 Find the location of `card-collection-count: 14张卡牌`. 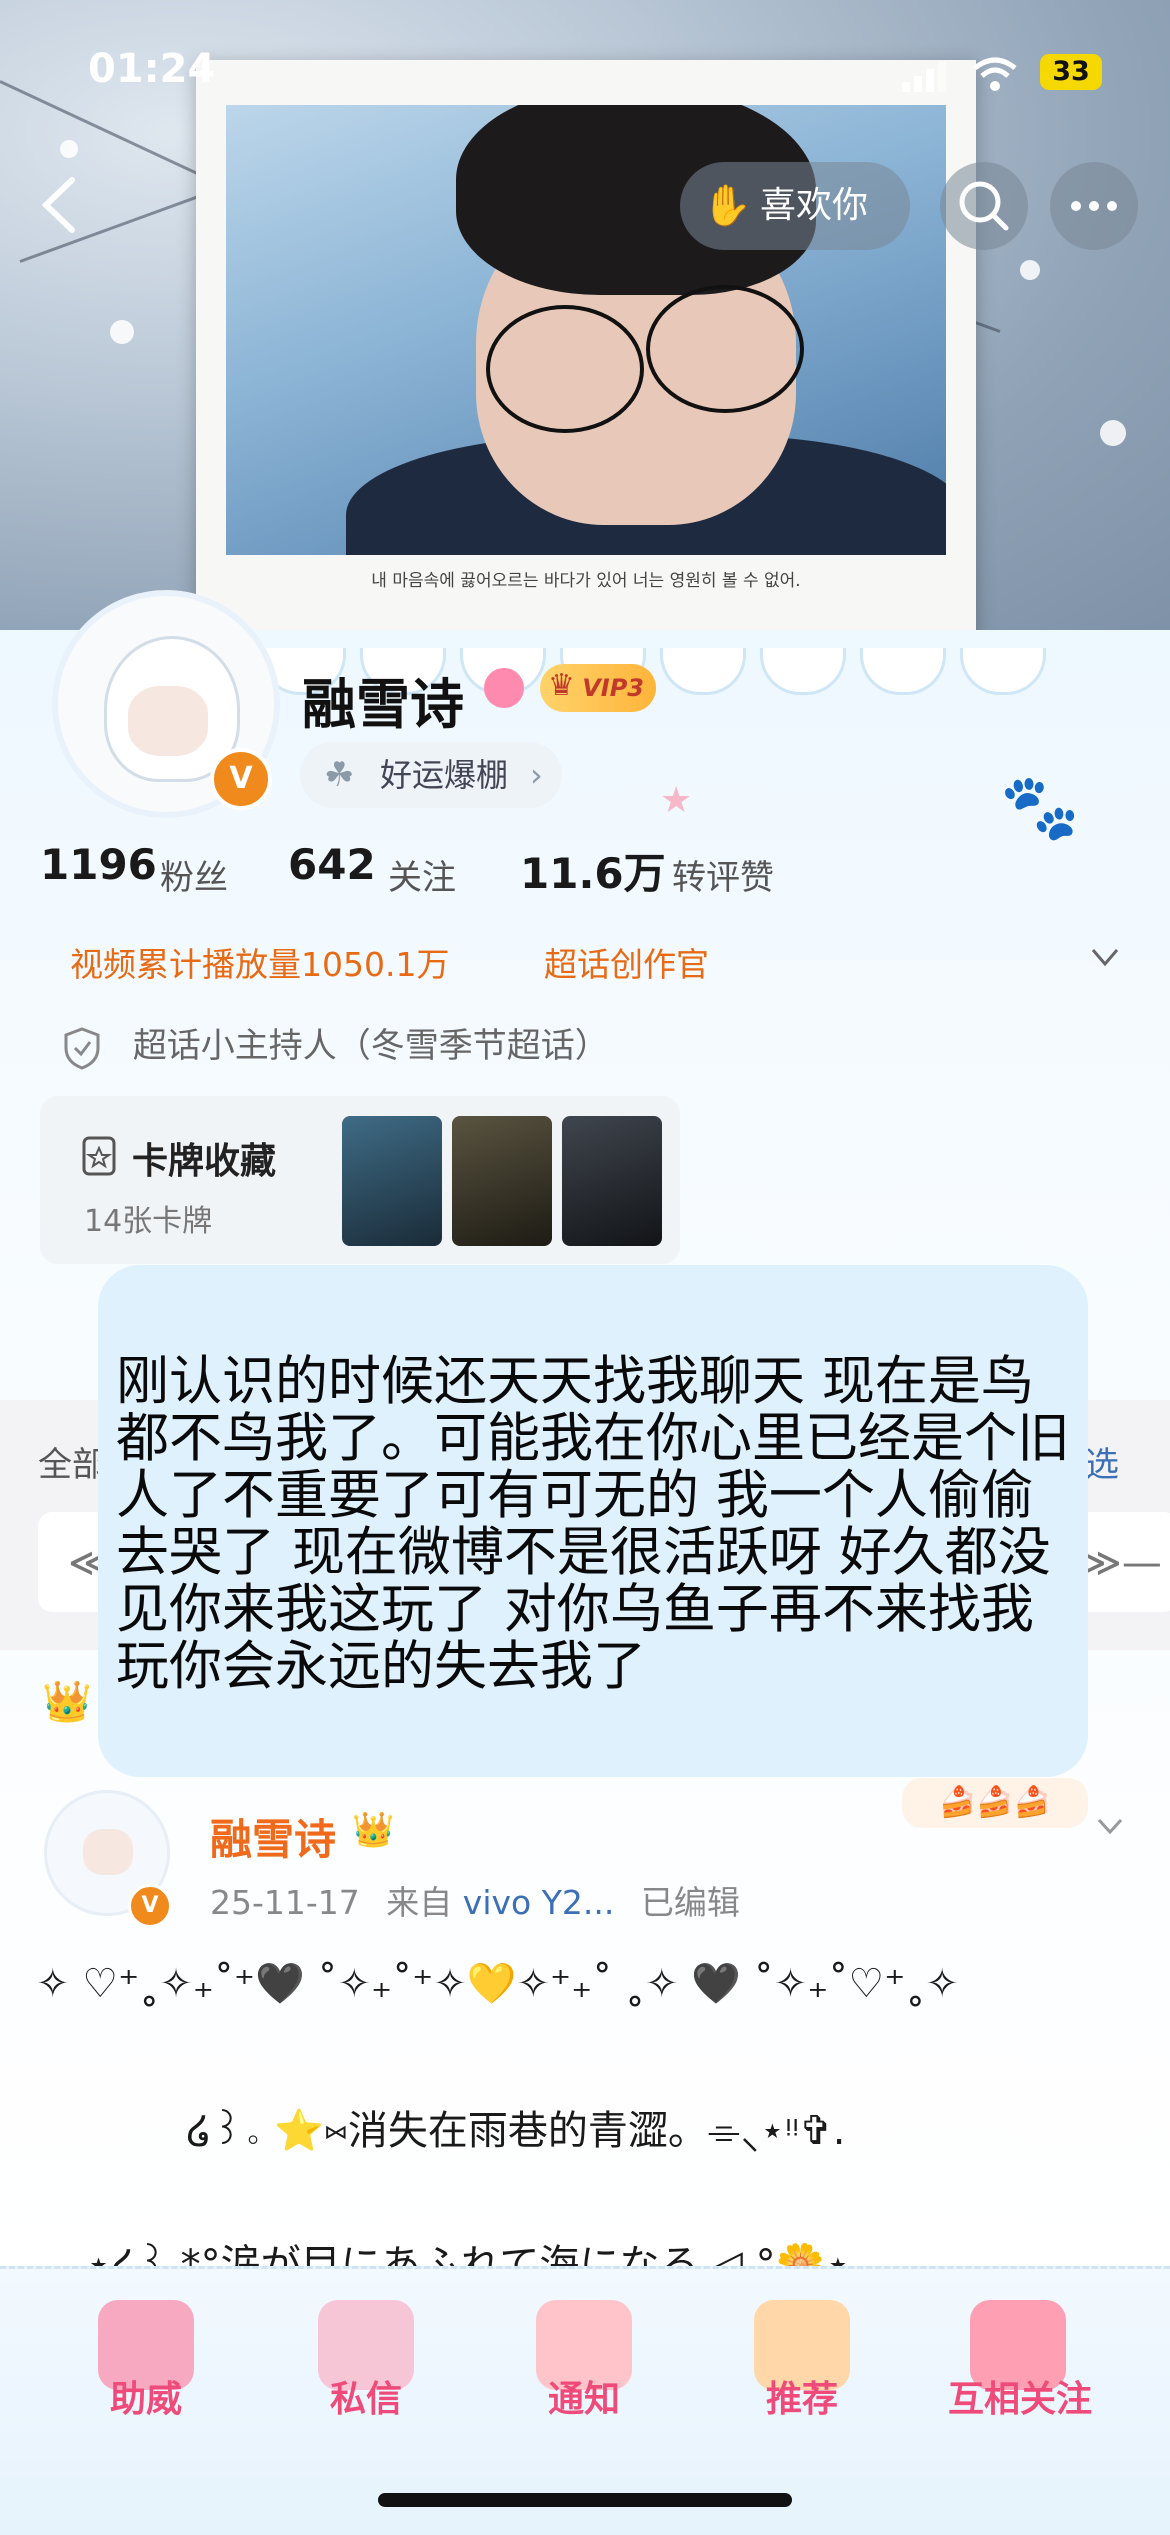

card-collection-count: 14张卡牌 is located at coordinates (148, 1221).